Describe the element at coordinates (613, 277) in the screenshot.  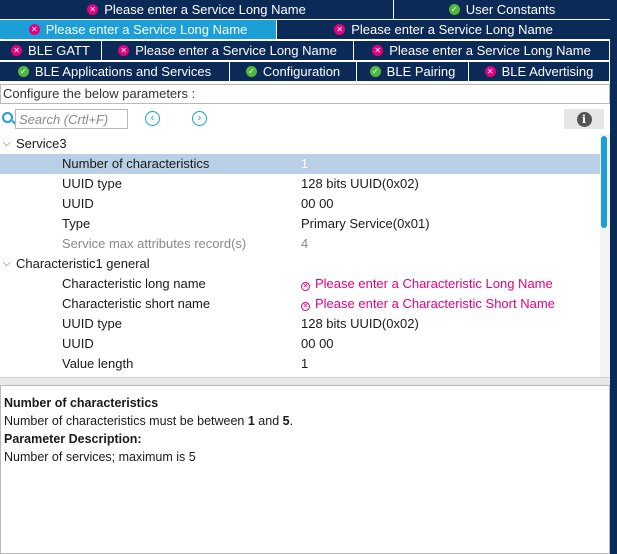
I see `window-edge` at that location.